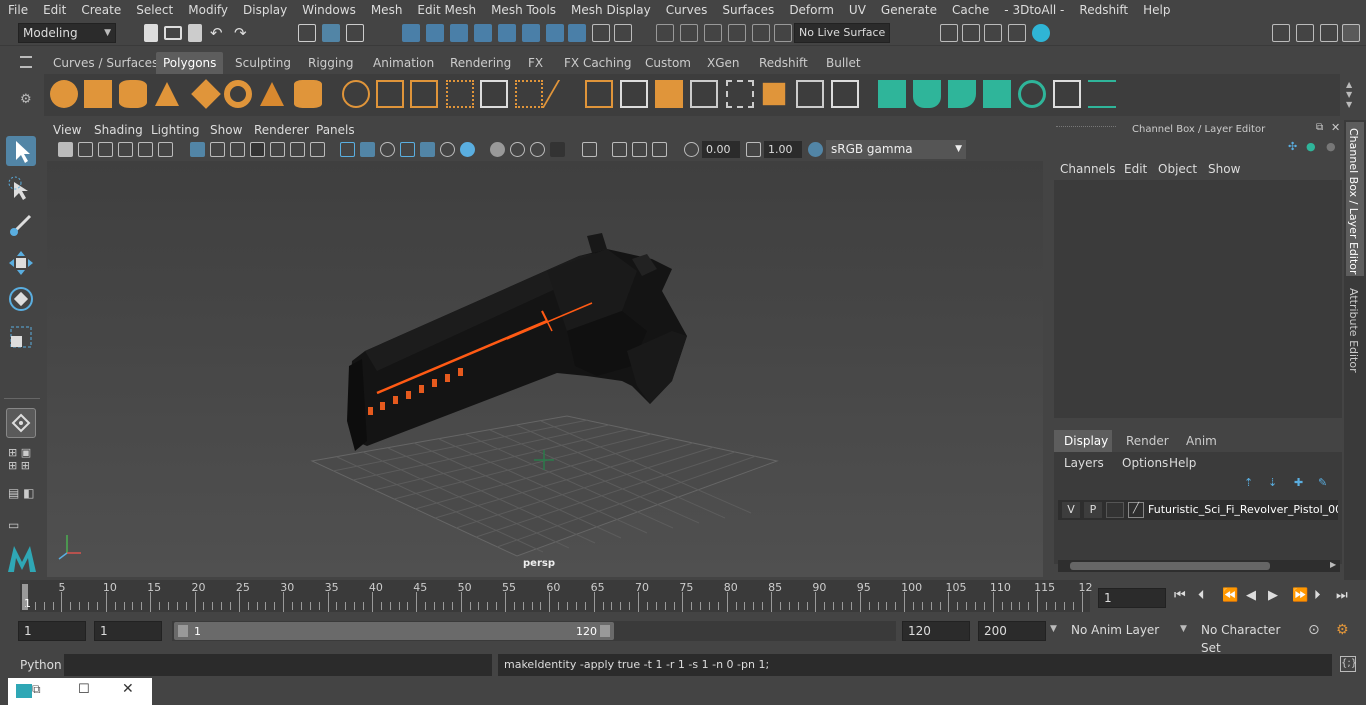 The height and width of the screenshot is (705, 1366). Describe the element at coordinates (605, 631) in the screenshot. I see `range-end-grip` at that location.